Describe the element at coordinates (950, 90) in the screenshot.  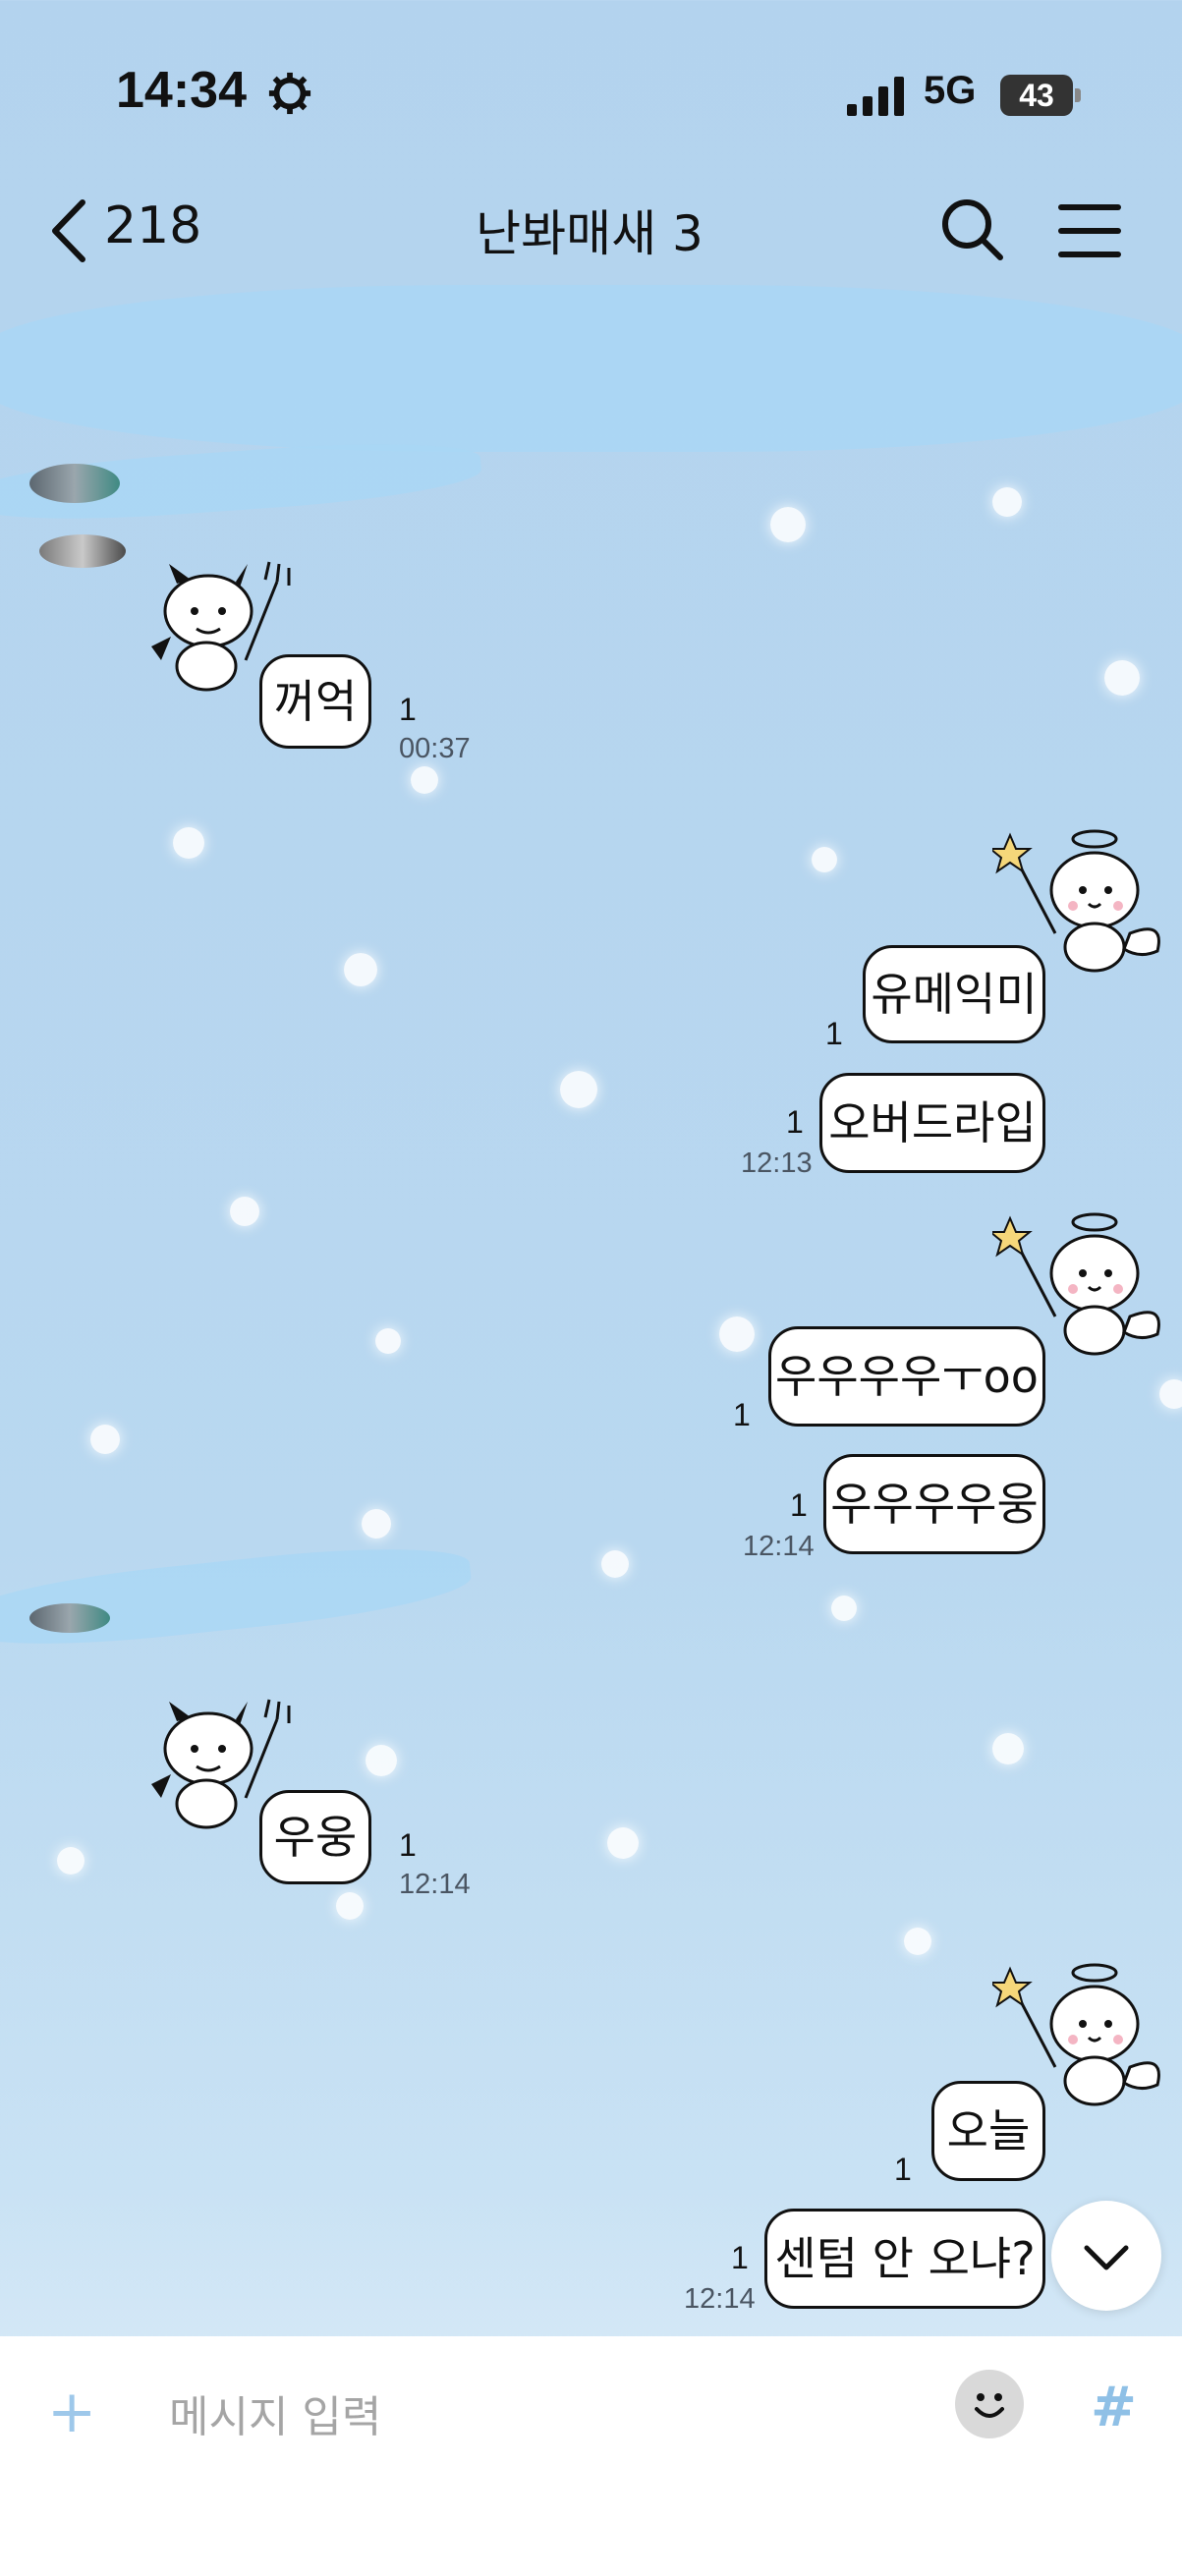
I see `network-label: 5G` at that location.